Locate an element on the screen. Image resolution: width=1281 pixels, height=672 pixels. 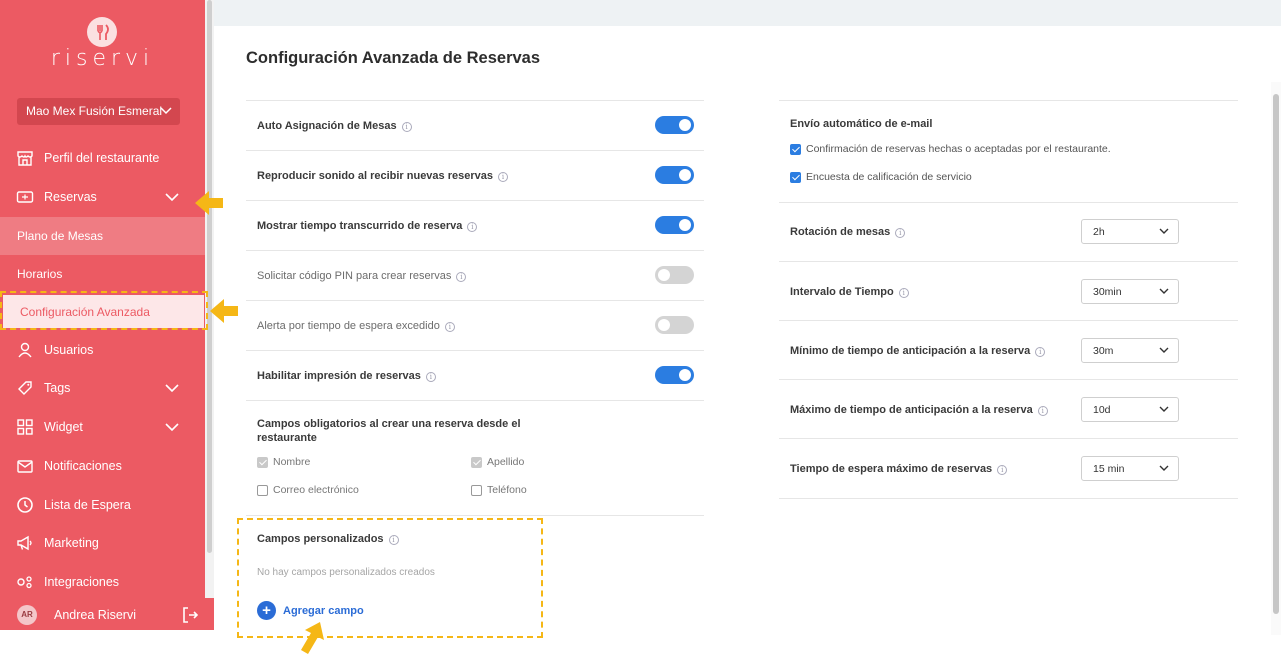
toggle-solicitar-pin is located at coordinates (674, 275).